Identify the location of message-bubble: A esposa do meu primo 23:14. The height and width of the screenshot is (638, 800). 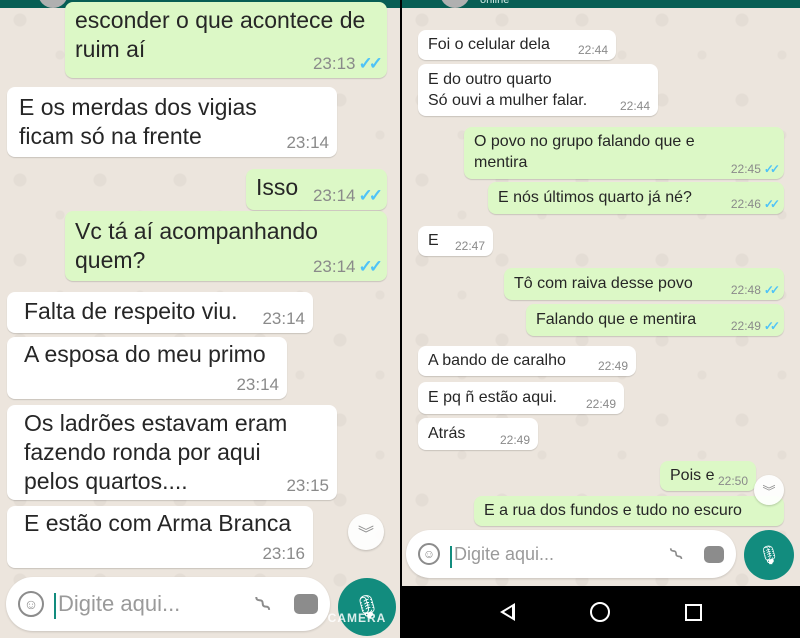
(147, 368).